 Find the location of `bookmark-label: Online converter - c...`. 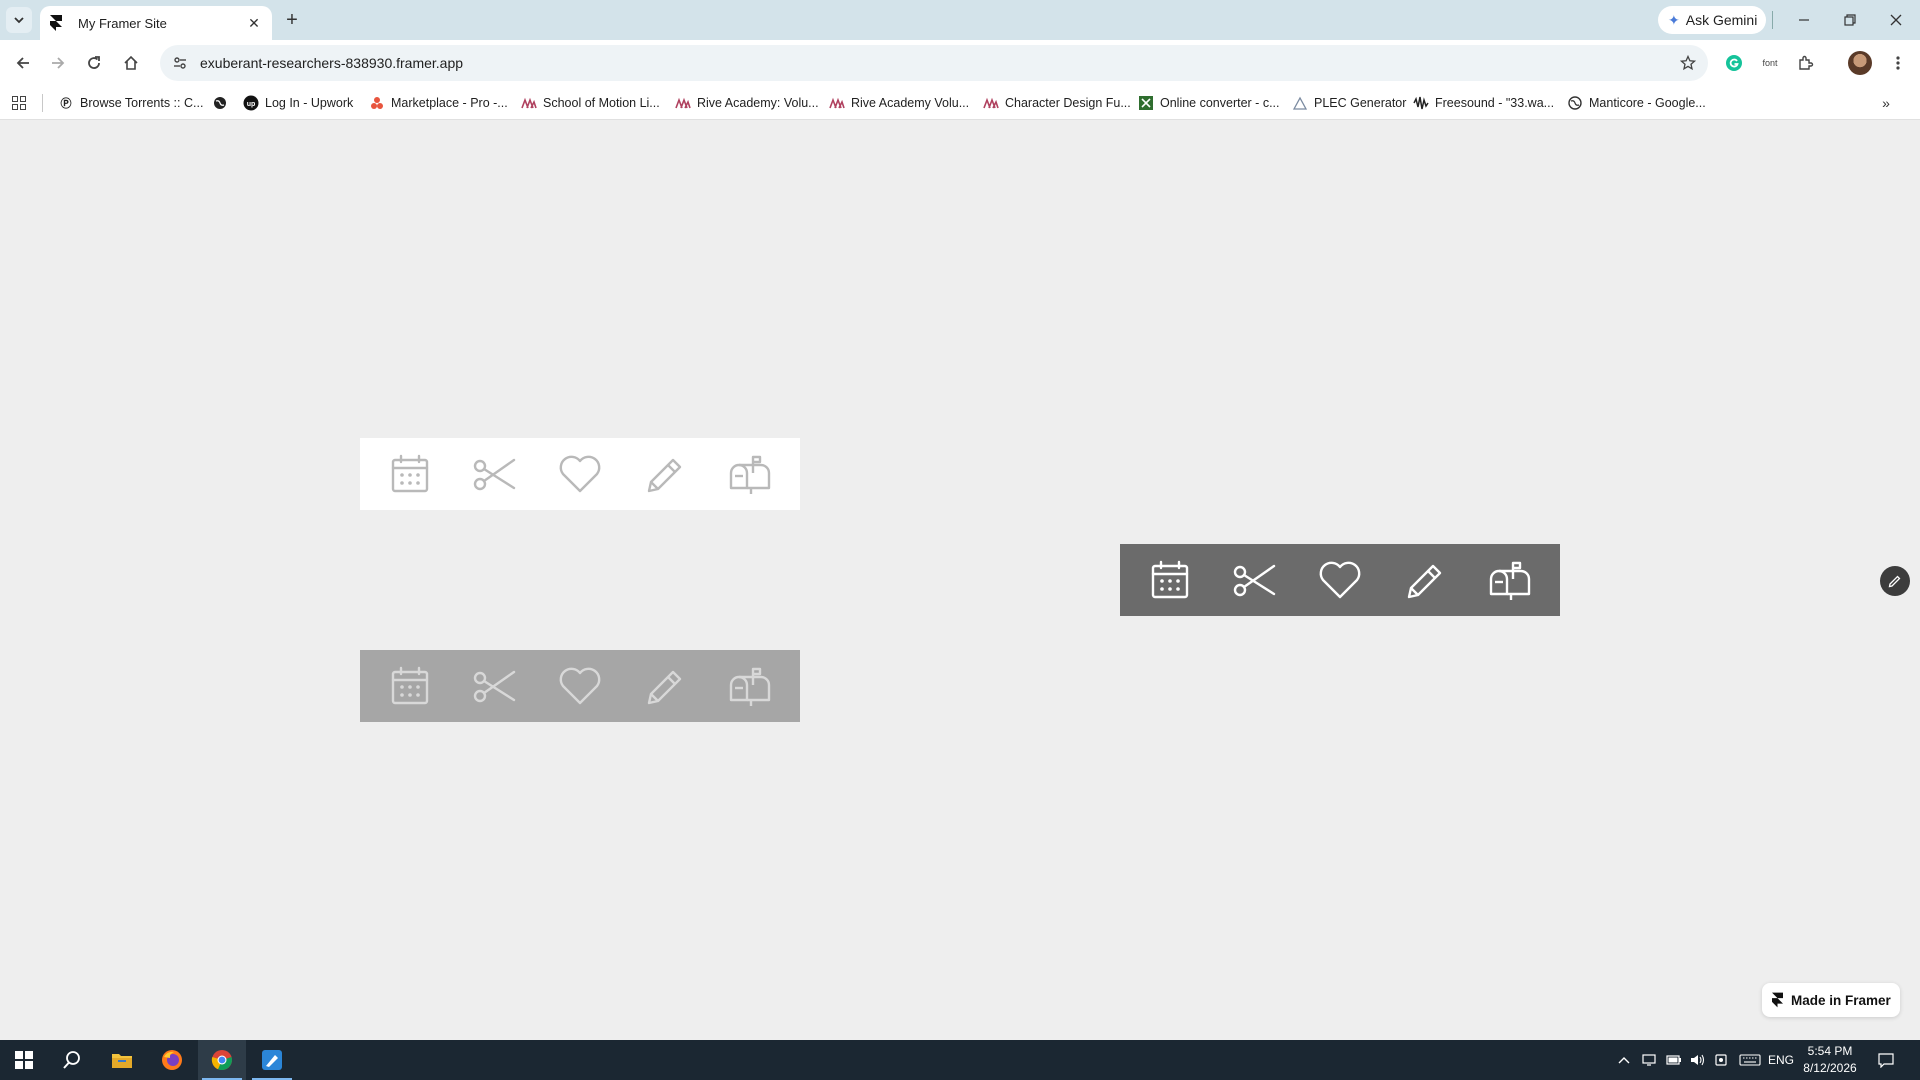

bookmark-label: Online converter - c... is located at coordinates (1220, 103).